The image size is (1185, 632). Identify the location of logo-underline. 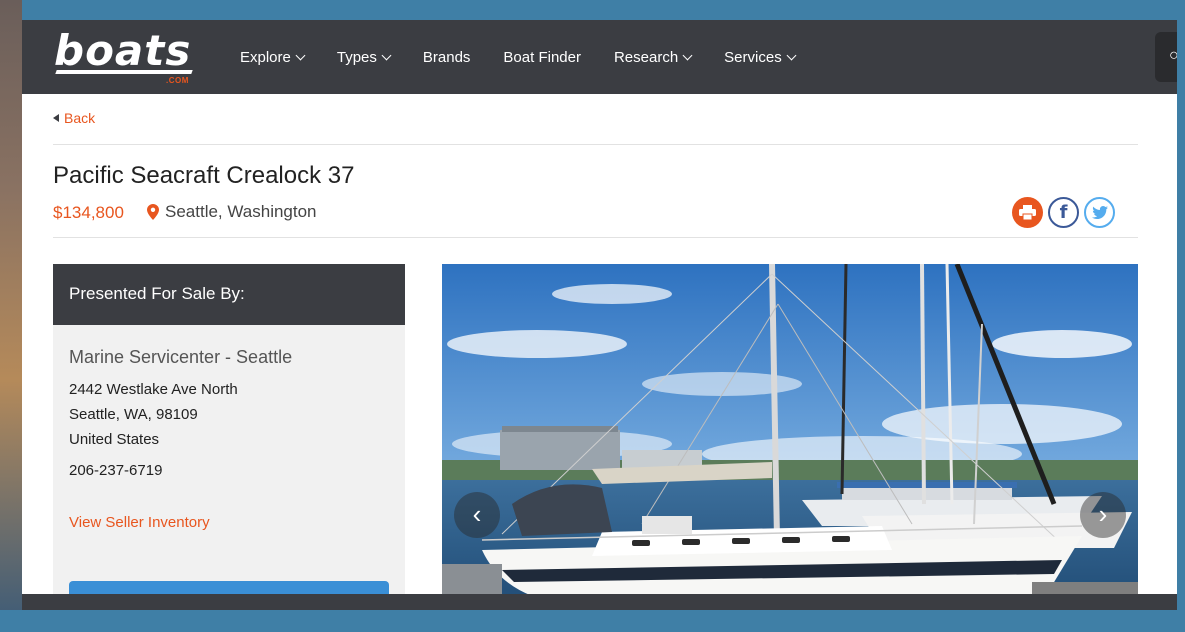
(124, 72).